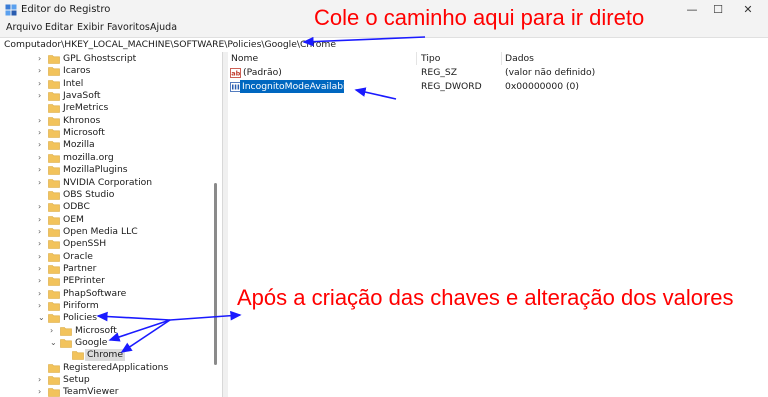 This screenshot has width=768, height=397. I want to click on column-header-type: Tipo, so click(430, 58).